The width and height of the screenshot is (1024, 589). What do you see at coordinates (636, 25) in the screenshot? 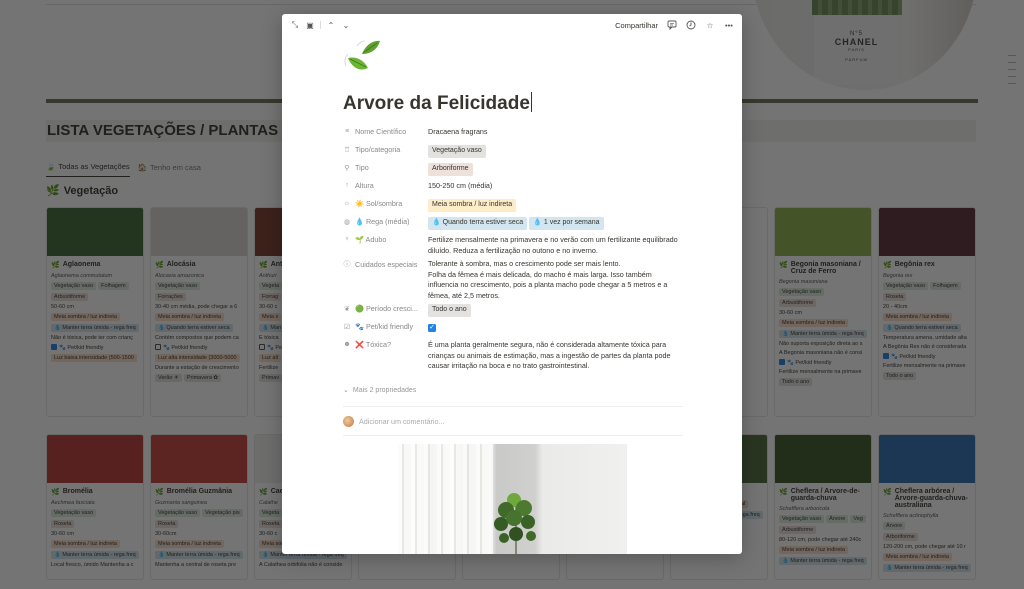
I see `share-button: Compartilhar` at bounding box center [636, 25].